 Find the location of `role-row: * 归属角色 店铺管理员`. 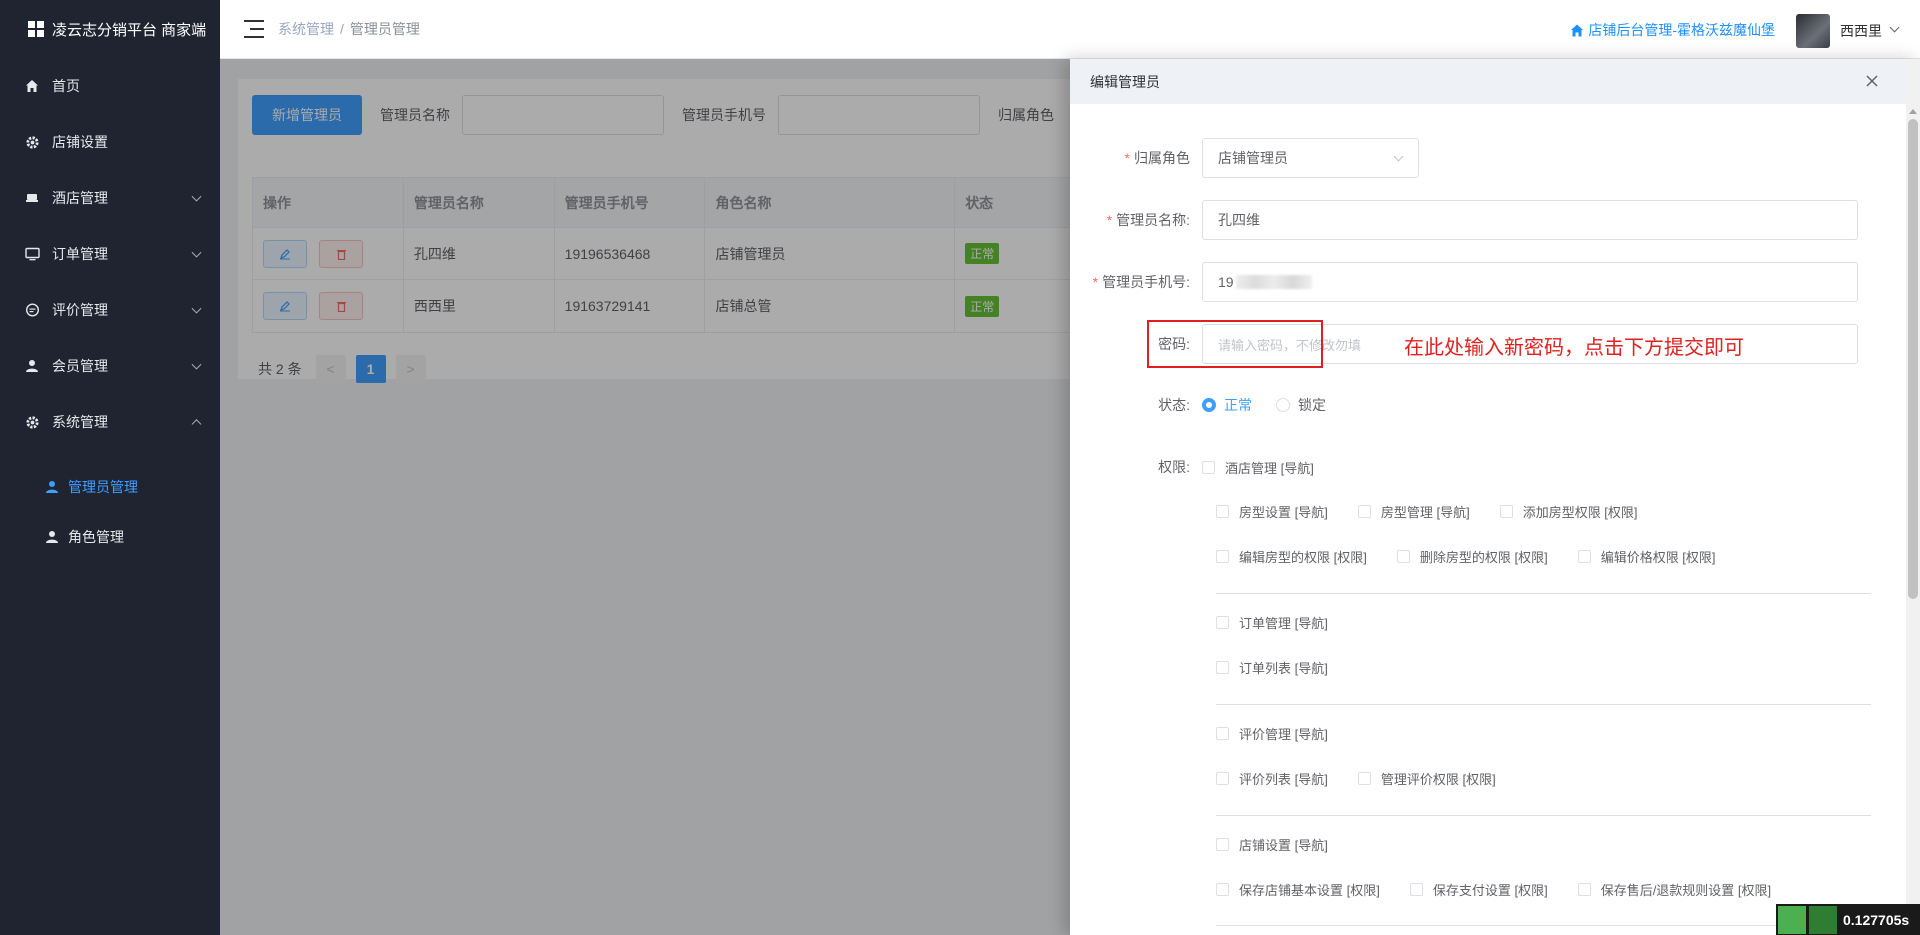

role-row: * 归属角色 店铺管理员 is located at coordinates (1244, 158).